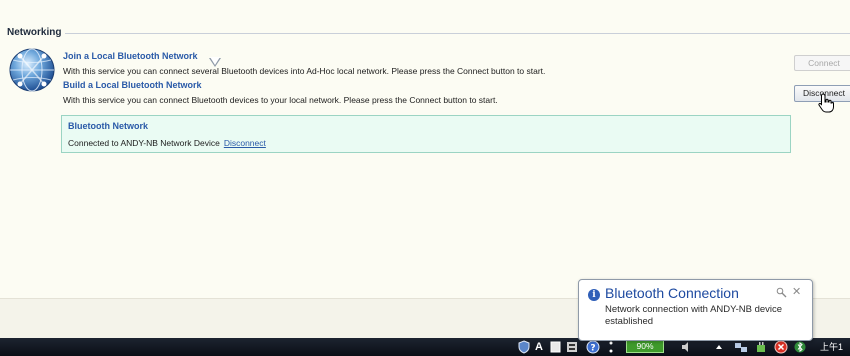  What do you see at coordinates (781, 292) in the screenshot?
I see `pin-icon` at bounding box center [781, 292].